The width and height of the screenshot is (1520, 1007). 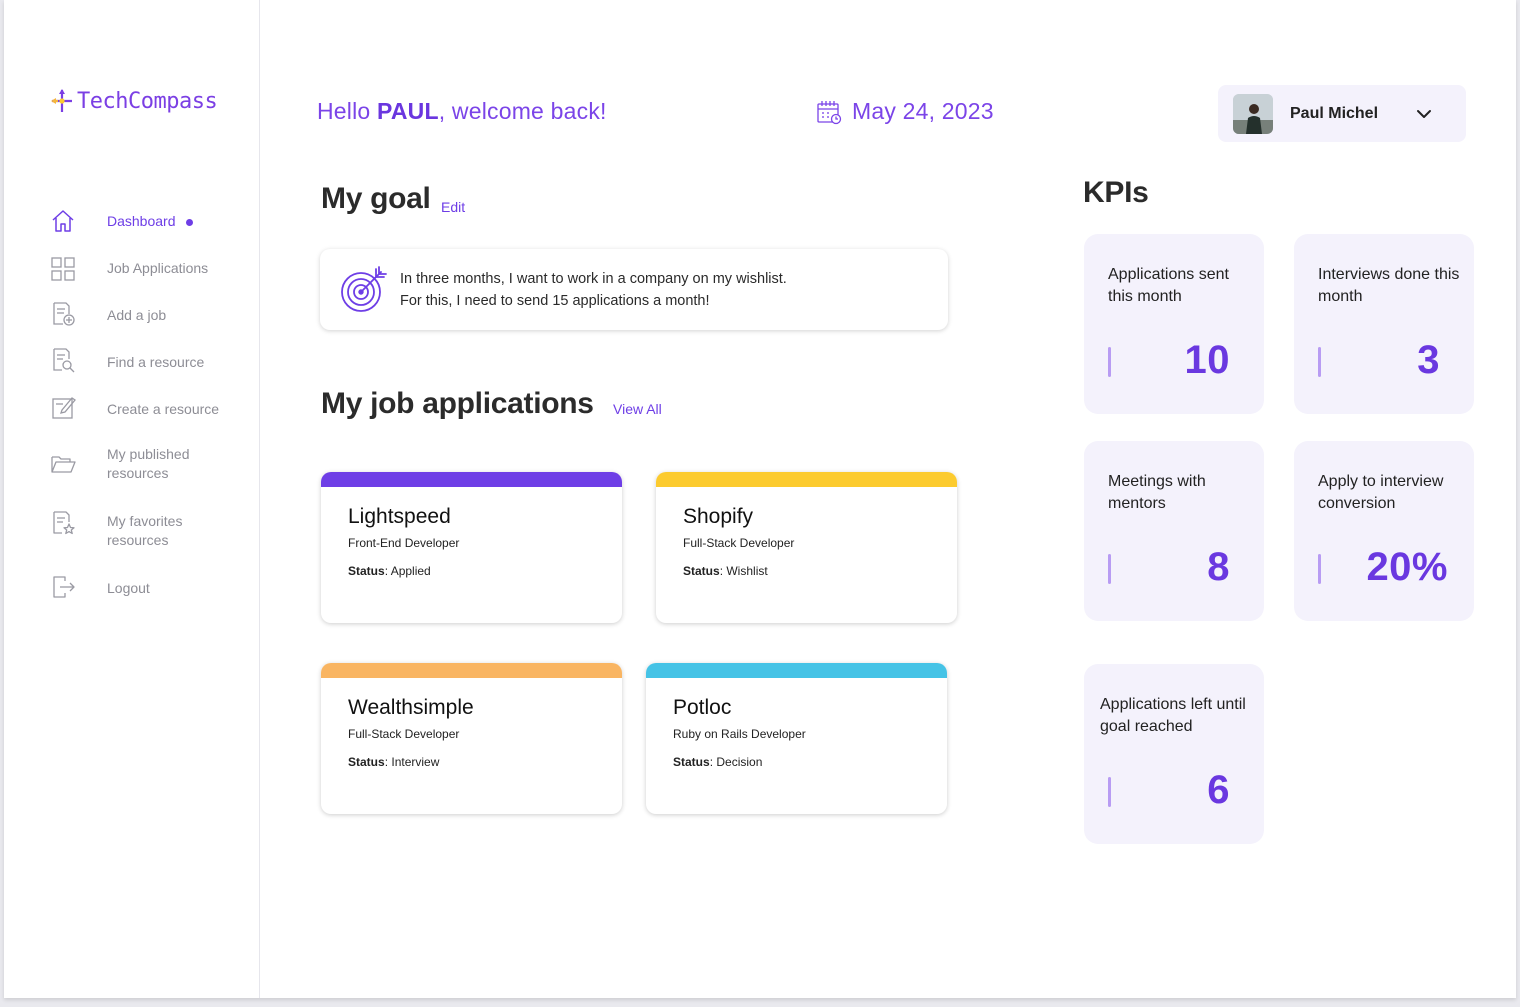 What do you see at coordinates (1381, 492) in the screenshot?
I see `kpi-label: Apply to interview conversion` at bounding box center [1381, 492].